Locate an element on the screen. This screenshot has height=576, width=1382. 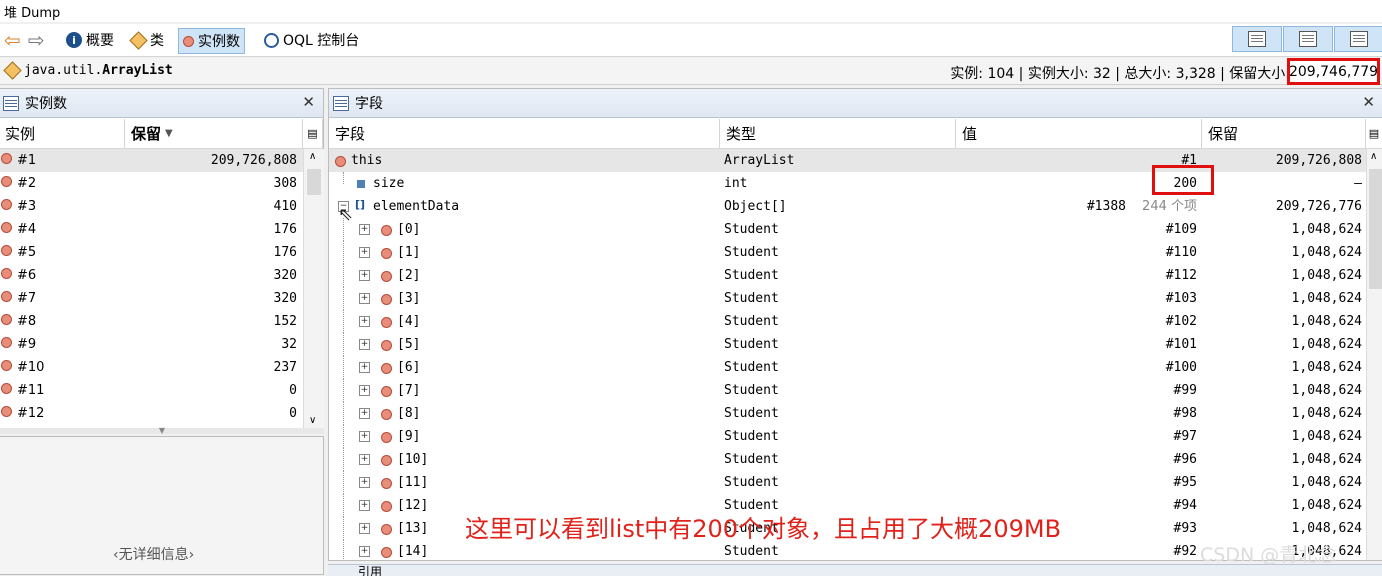
col-retained: 保留 is located at coordinates (1284, 134).